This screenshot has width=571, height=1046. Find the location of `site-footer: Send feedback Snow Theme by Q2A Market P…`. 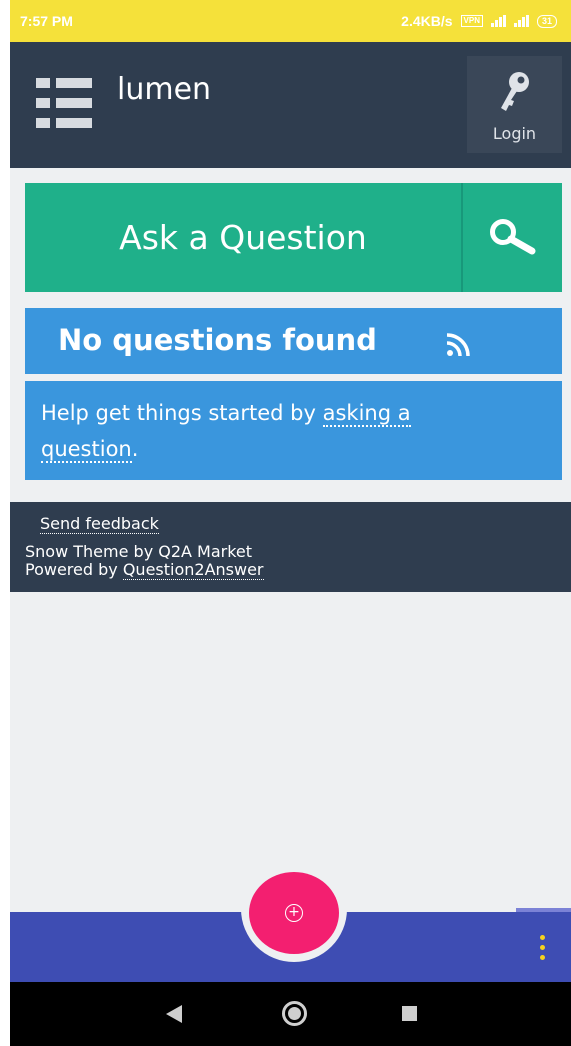

site-footer: Send feedback Snow Theme by Q2A Market P… is located at coordinates (290, 547).